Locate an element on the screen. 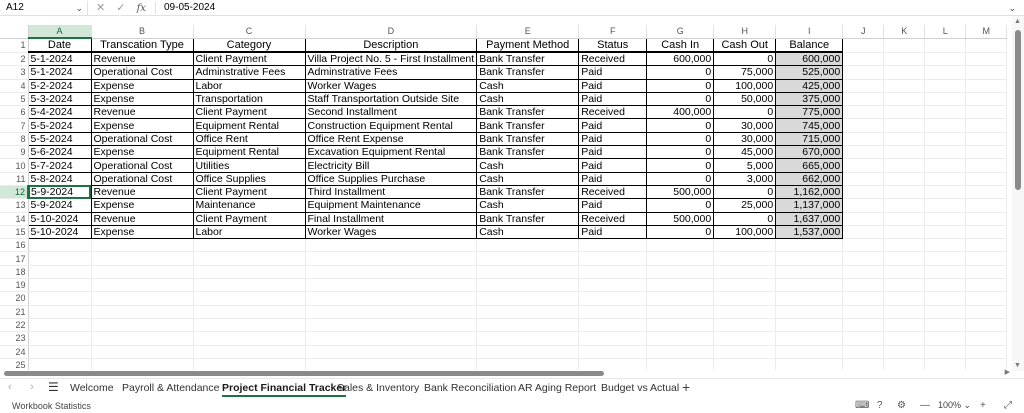  header-cell: Description is located at coordinates (391, 45).